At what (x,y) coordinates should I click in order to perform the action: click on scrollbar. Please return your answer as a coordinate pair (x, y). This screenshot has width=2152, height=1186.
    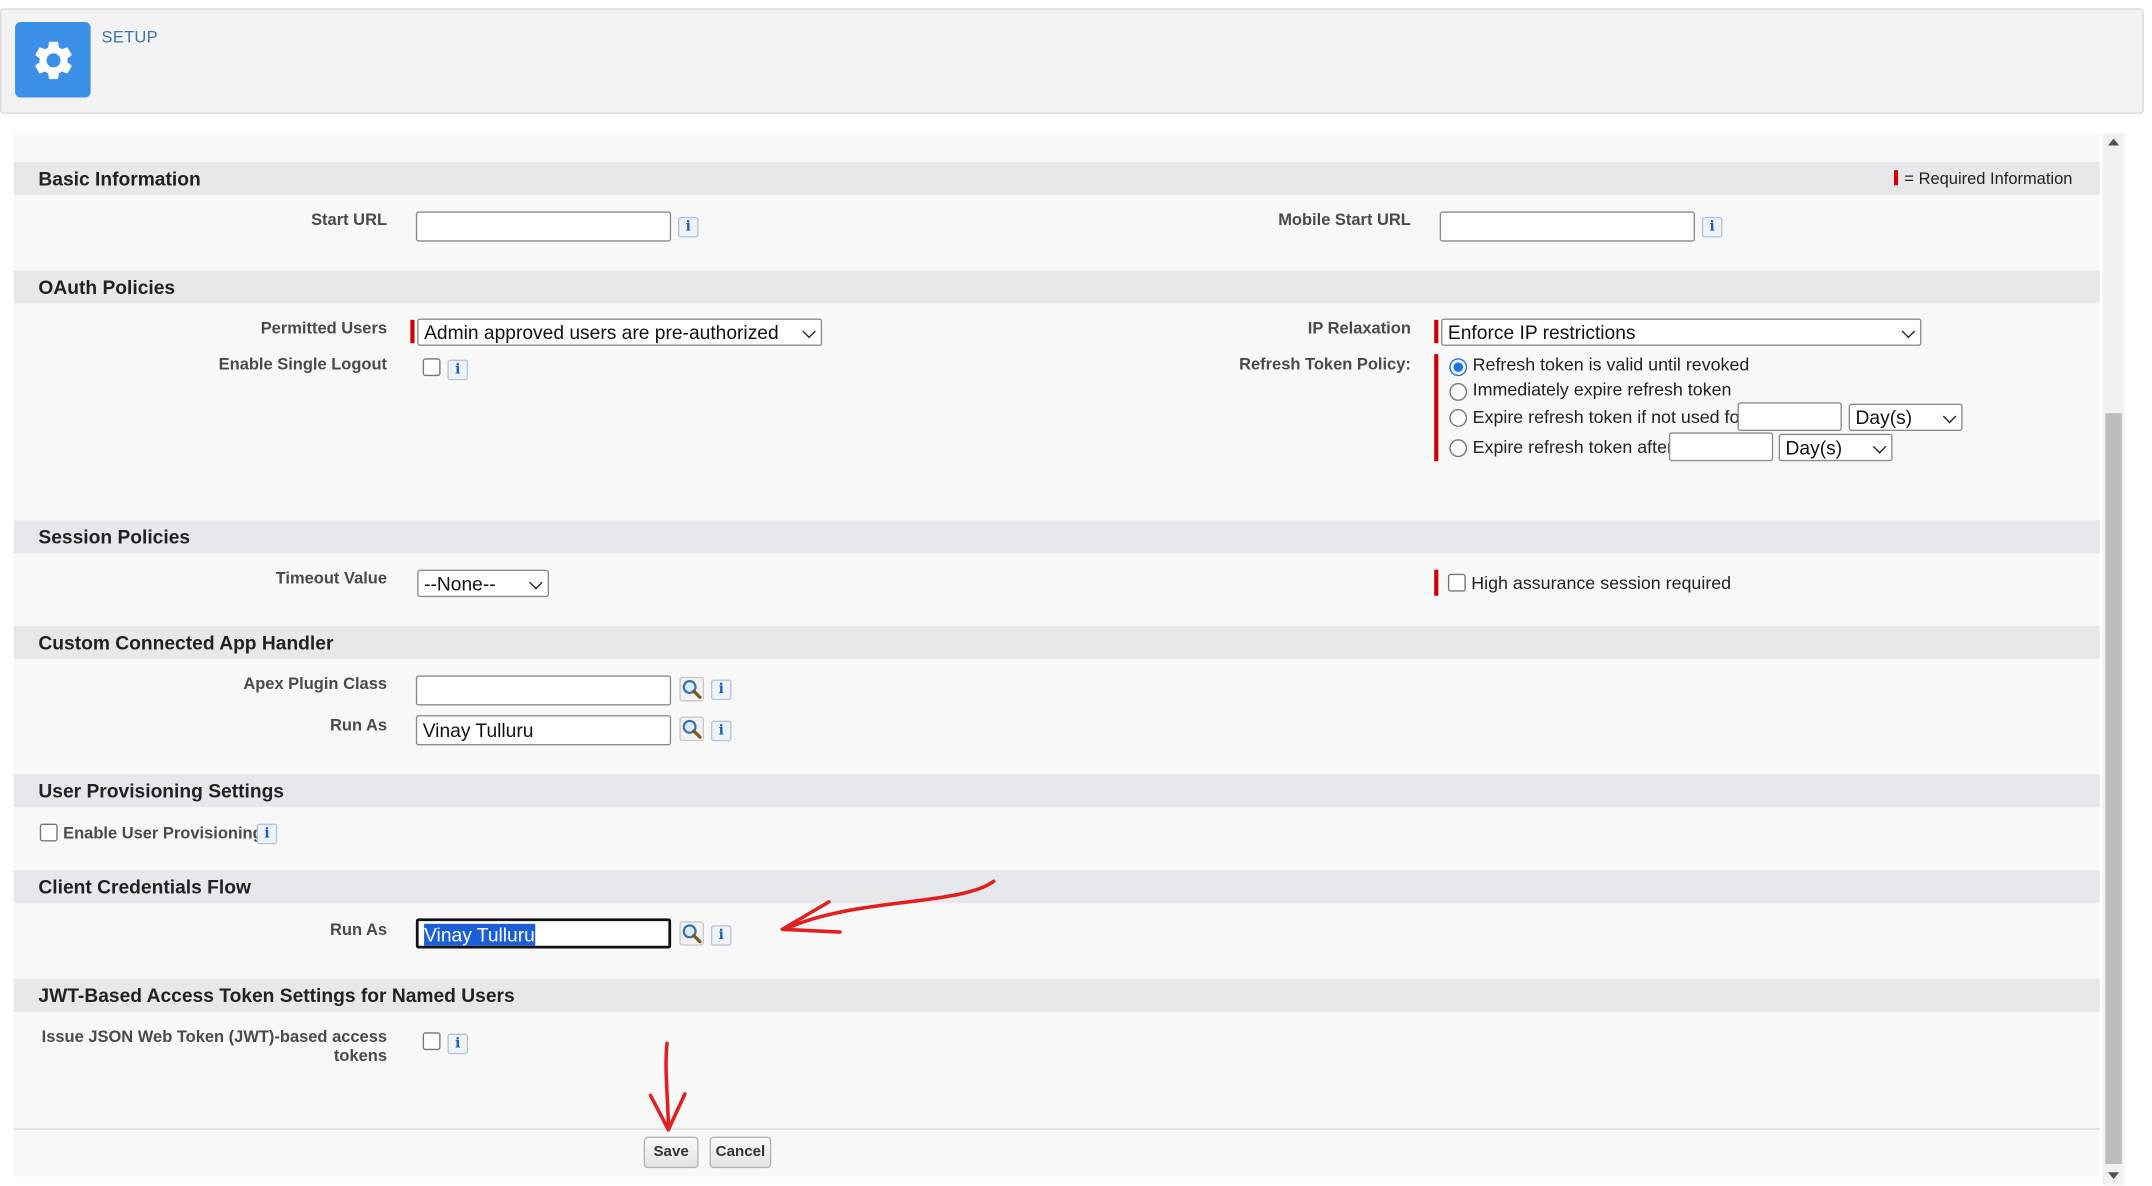
    Looking at the image, I should click on (2113, 659).